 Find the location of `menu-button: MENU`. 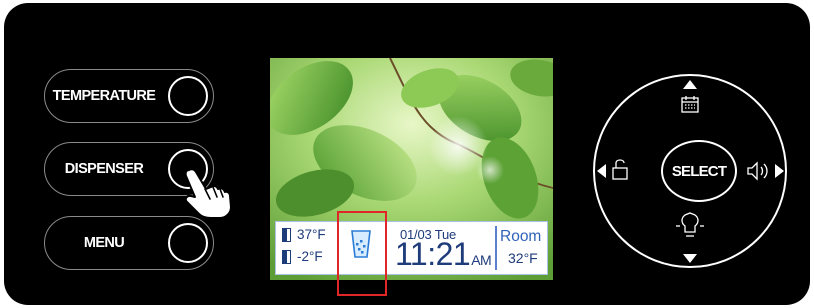

menu-button: MENU is located at coordinates (129, 243).